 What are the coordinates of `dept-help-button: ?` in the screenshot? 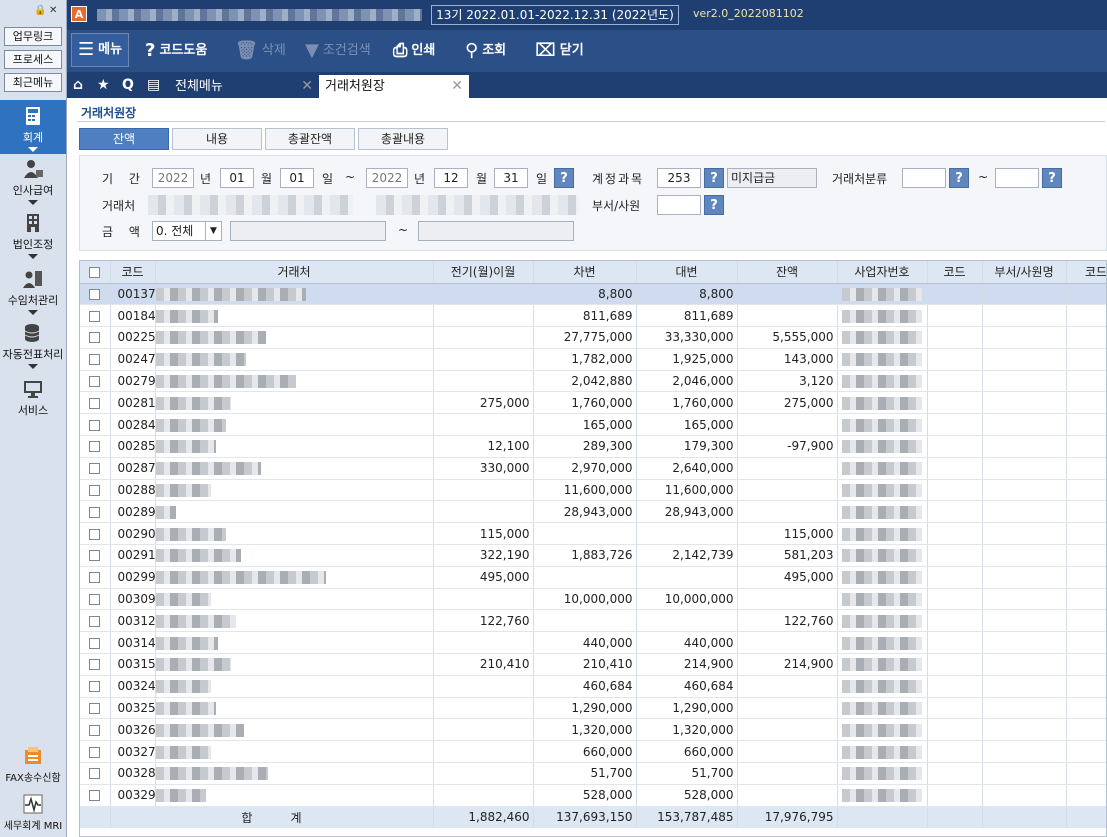 It's located at (714, 205).